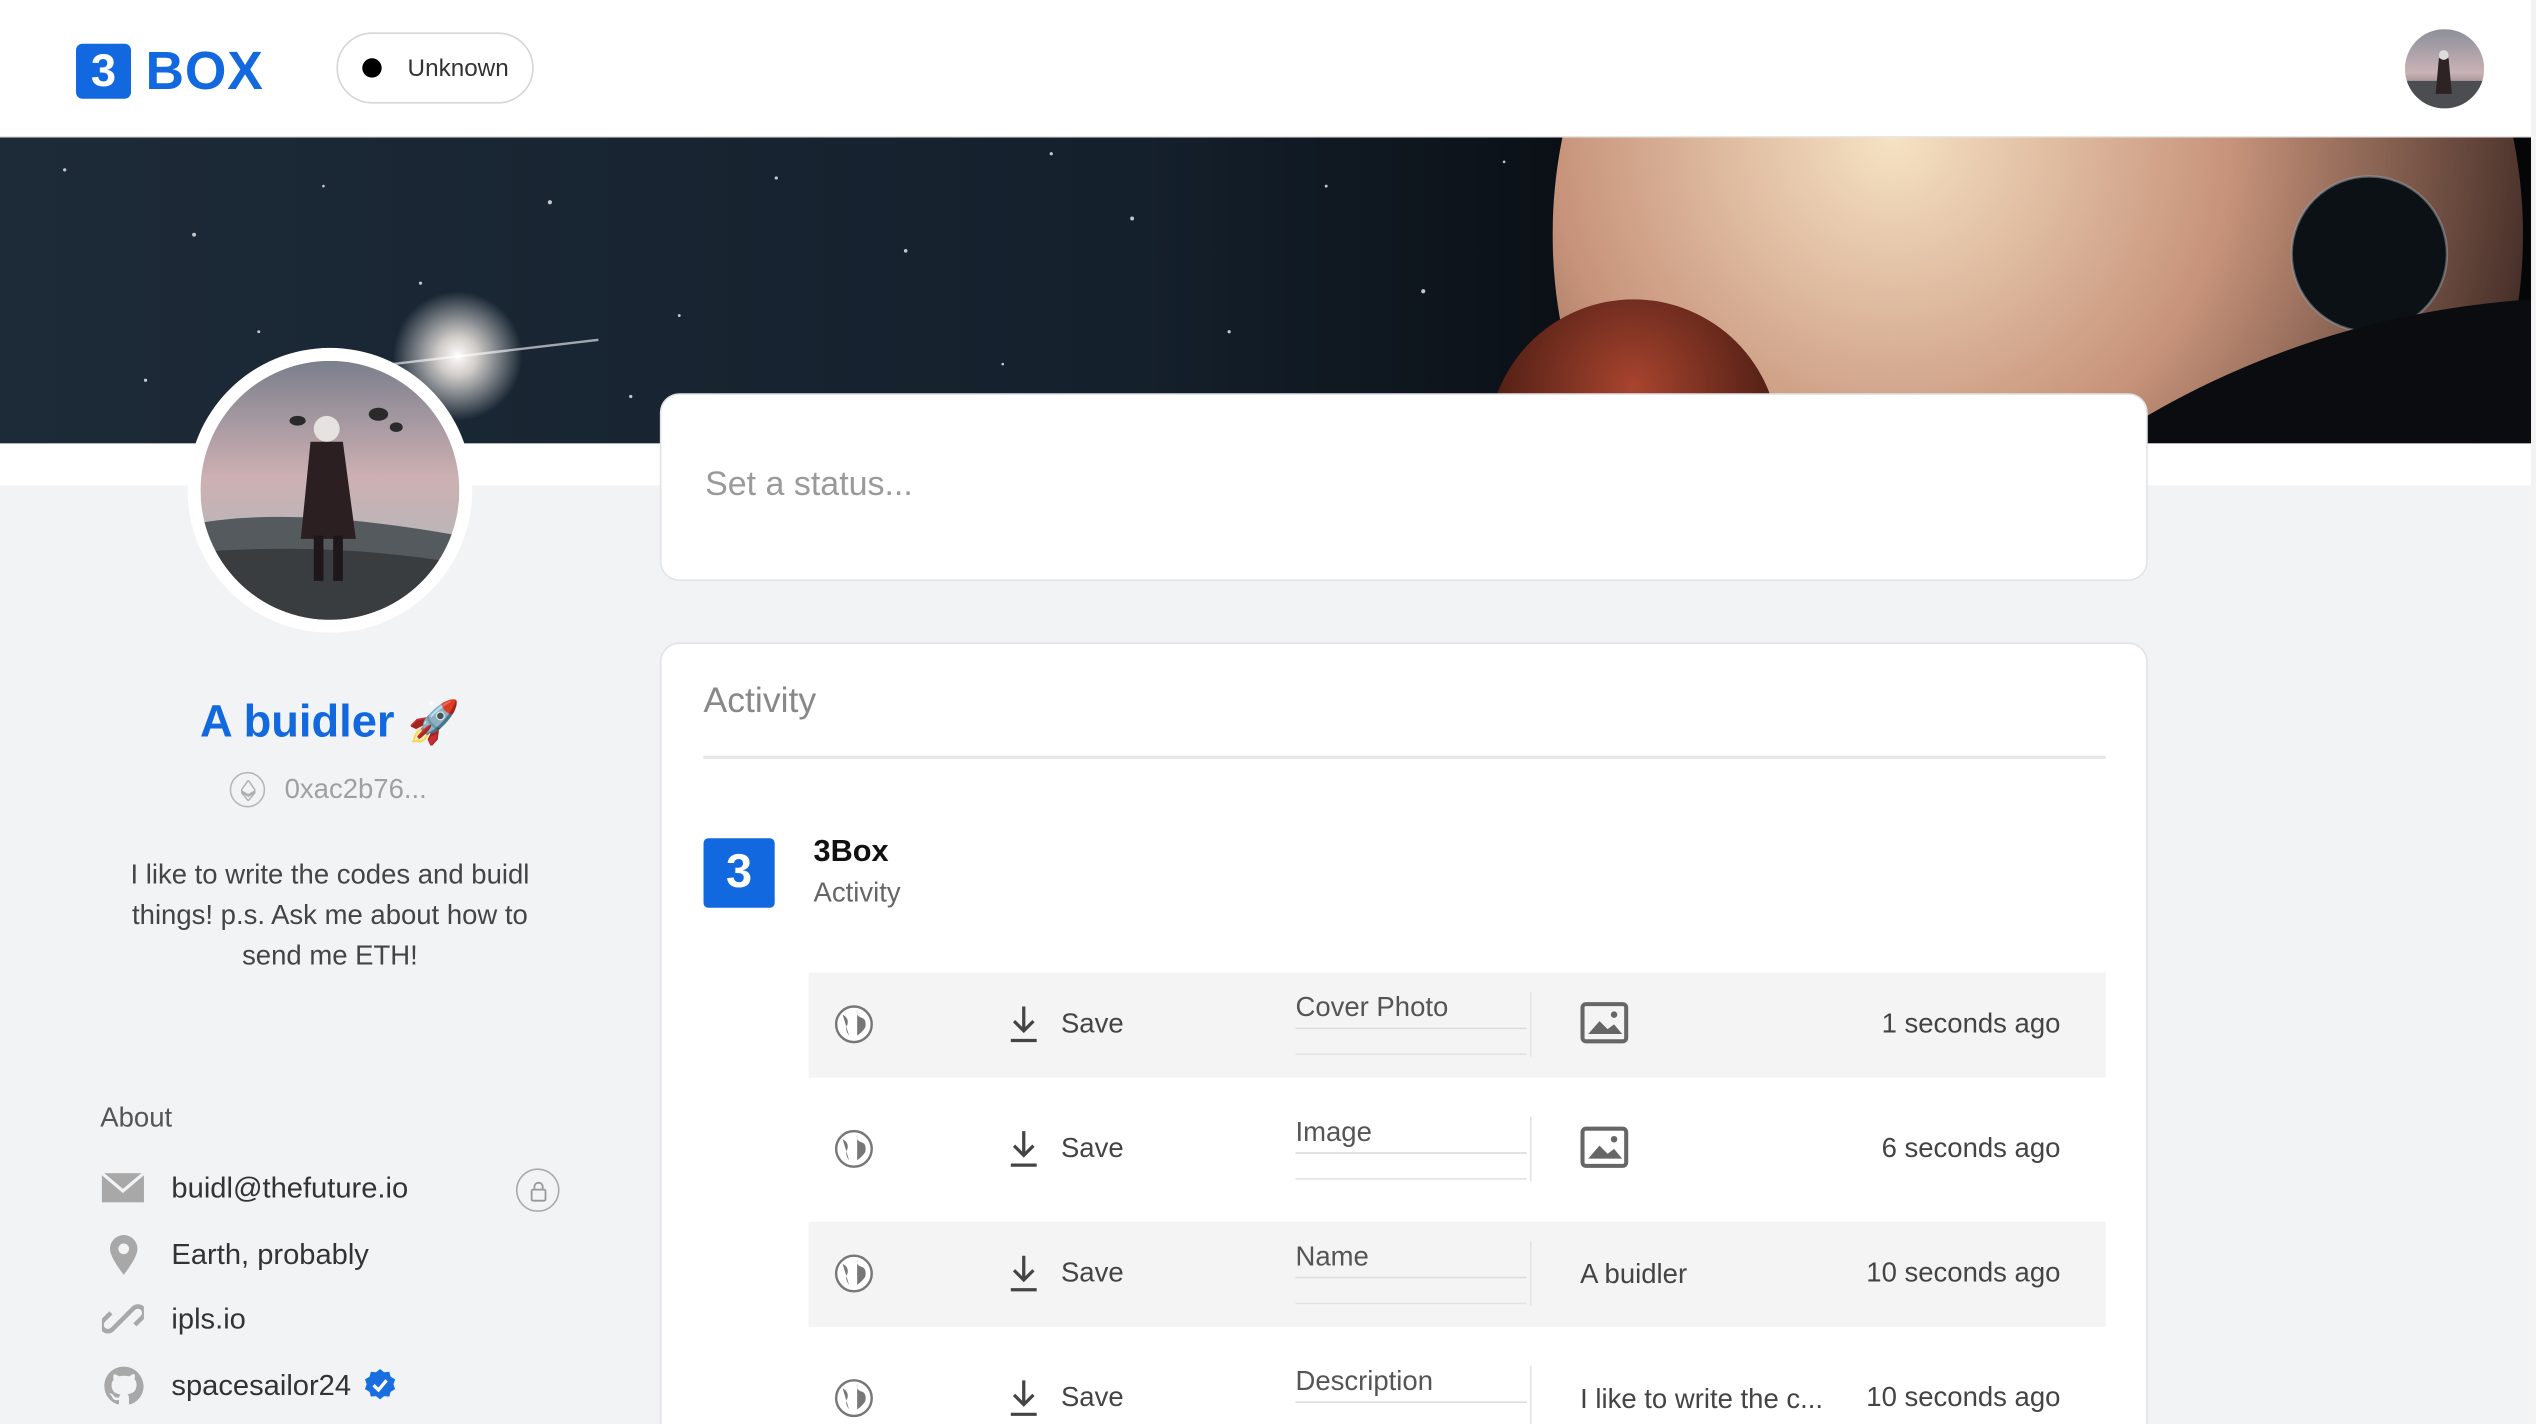 This screenshot has width=2536, height=1424. Describe the element at coordinates (851, 851) in the screenshot. I see `app-name: 3Box` at that location.